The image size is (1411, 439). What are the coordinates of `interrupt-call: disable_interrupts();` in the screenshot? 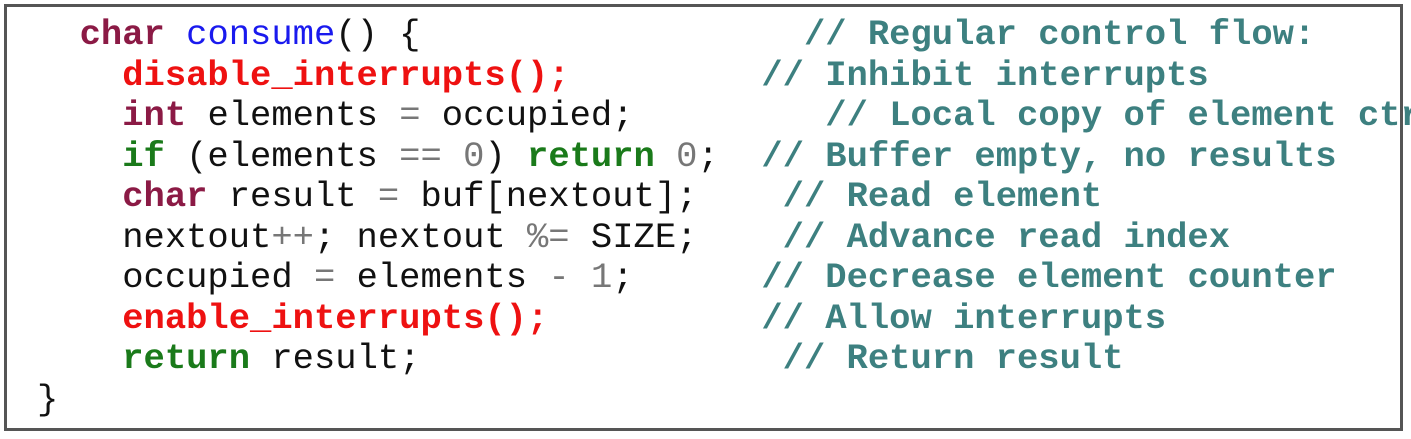 It's located at (346, 75).